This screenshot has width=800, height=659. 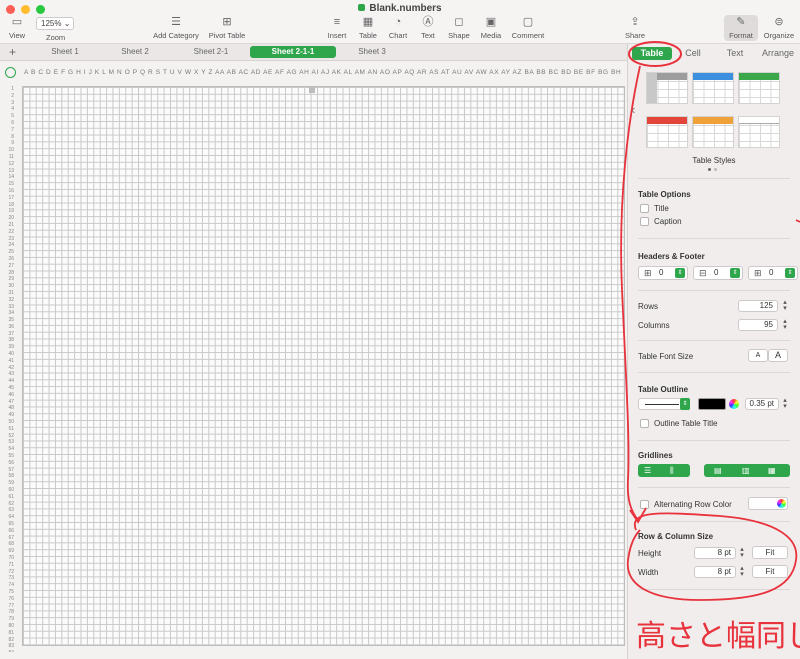 I want to click on chevron-left-icon: ‹, so click(x=633, y=109).